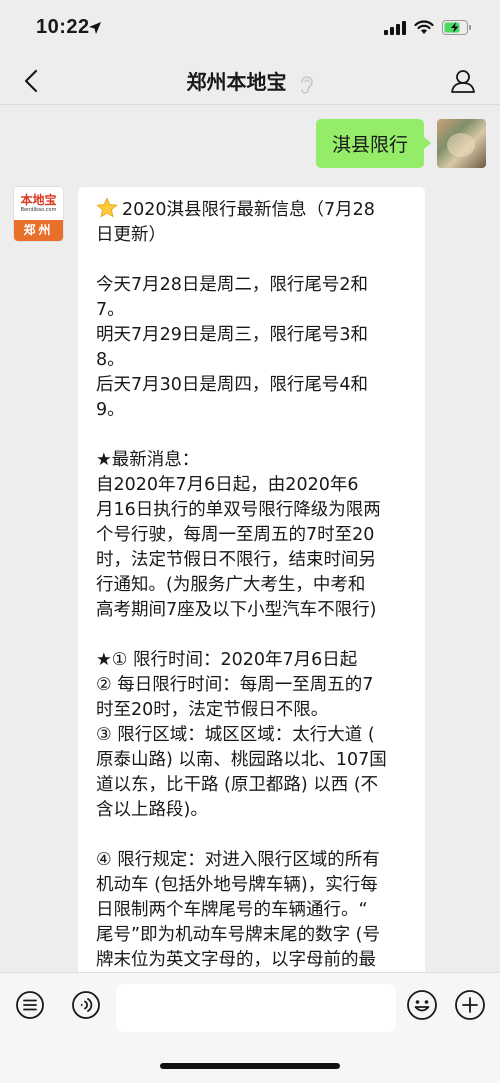 This screenshot has height=1083, width=500. Describe the element at coordinates (256, 1008) in the screenshot. I see `message-input` at that location.